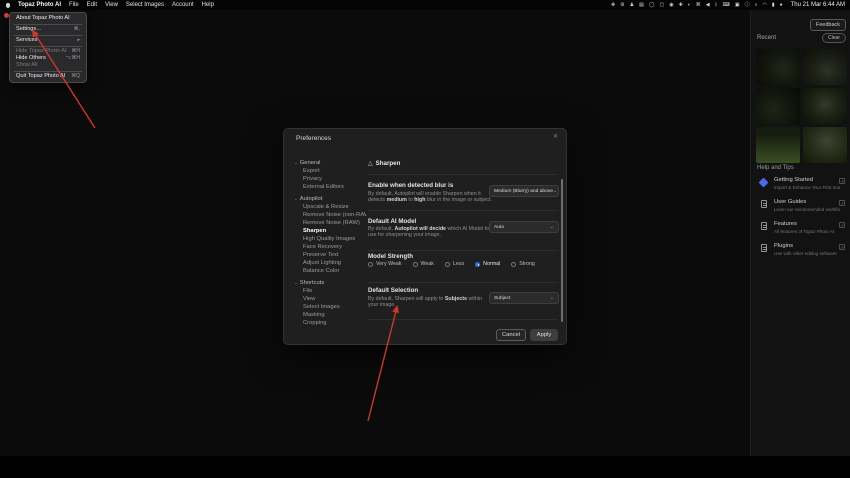 Image resolution: width=850 pixels, height=478 pixels. I want to click on preferences-sidebar-item: ⌄Remove Noise (non-RAW), so click(330, 215).